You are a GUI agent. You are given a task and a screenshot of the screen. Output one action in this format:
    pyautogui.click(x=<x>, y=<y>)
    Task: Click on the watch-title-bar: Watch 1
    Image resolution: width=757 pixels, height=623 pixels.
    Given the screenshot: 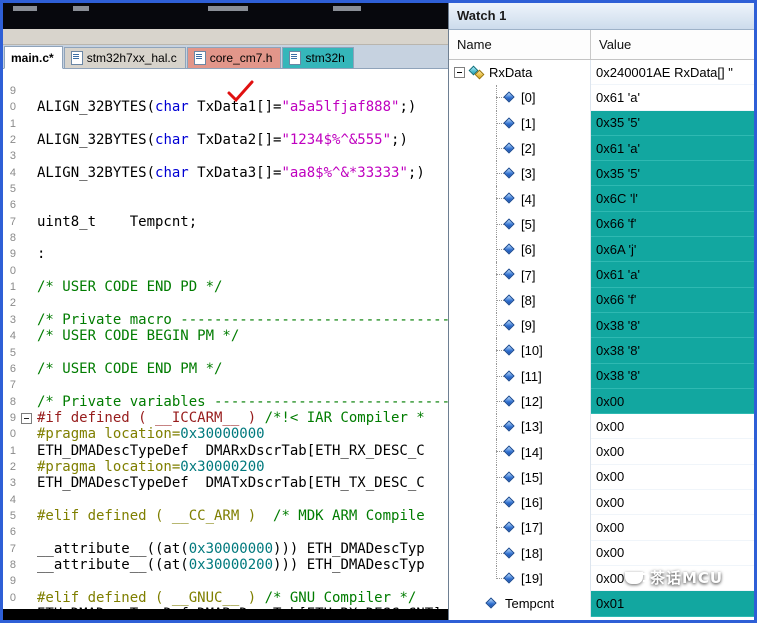 What is the action you would take?
    pyautogui.click(x=601, y=16)
    